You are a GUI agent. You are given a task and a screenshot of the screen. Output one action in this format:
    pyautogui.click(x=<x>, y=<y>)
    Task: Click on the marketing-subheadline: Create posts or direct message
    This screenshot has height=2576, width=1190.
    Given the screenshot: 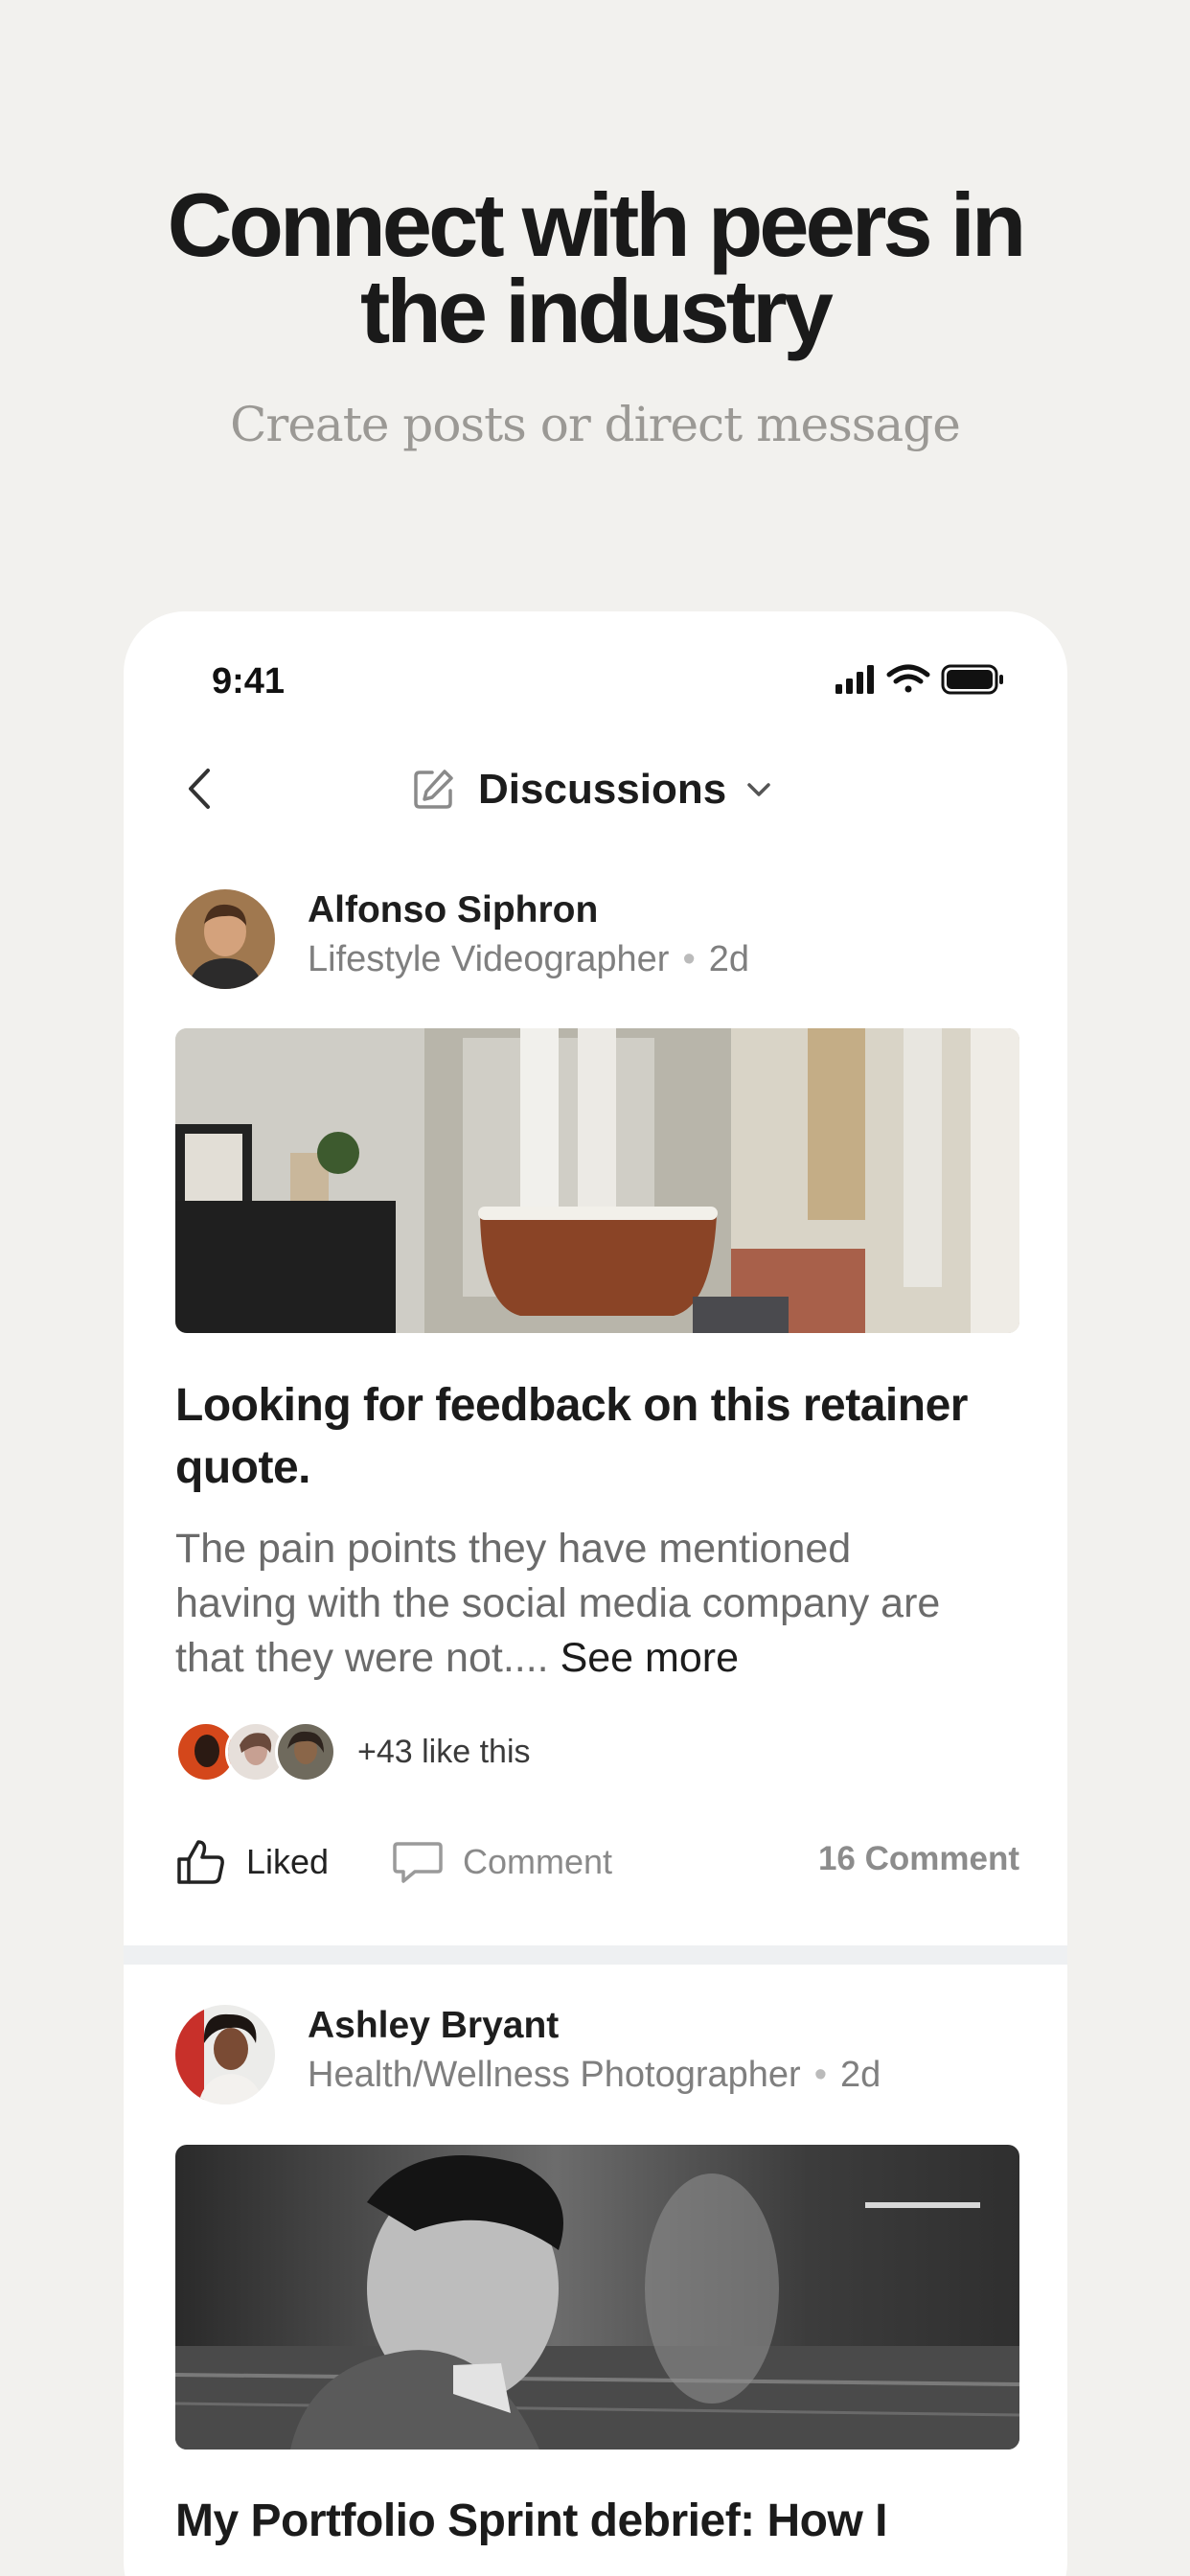 What is the action you would take?
    pyautogui.click(x=595, y=424)
    